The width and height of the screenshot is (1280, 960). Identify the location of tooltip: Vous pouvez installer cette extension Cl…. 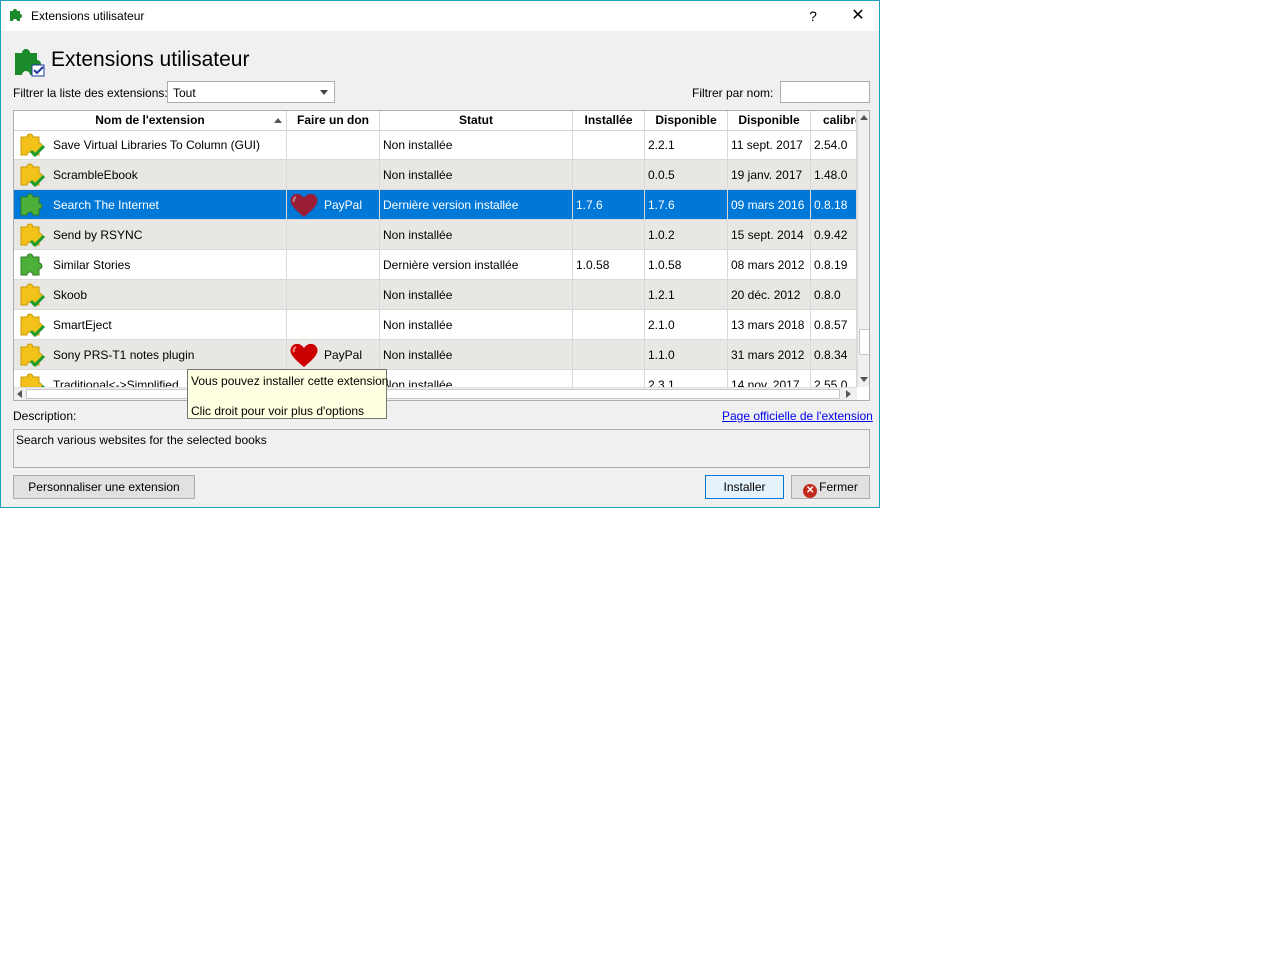
(287, 394).